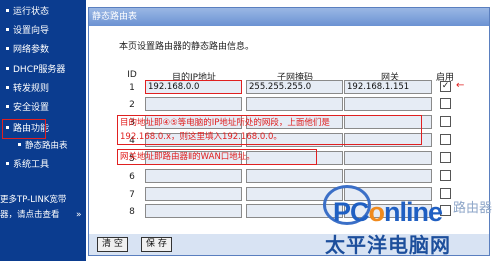  Describe the element at coordinates (445, 86) in the screenshot. I see `enable-checkbox: ✓` at that location.